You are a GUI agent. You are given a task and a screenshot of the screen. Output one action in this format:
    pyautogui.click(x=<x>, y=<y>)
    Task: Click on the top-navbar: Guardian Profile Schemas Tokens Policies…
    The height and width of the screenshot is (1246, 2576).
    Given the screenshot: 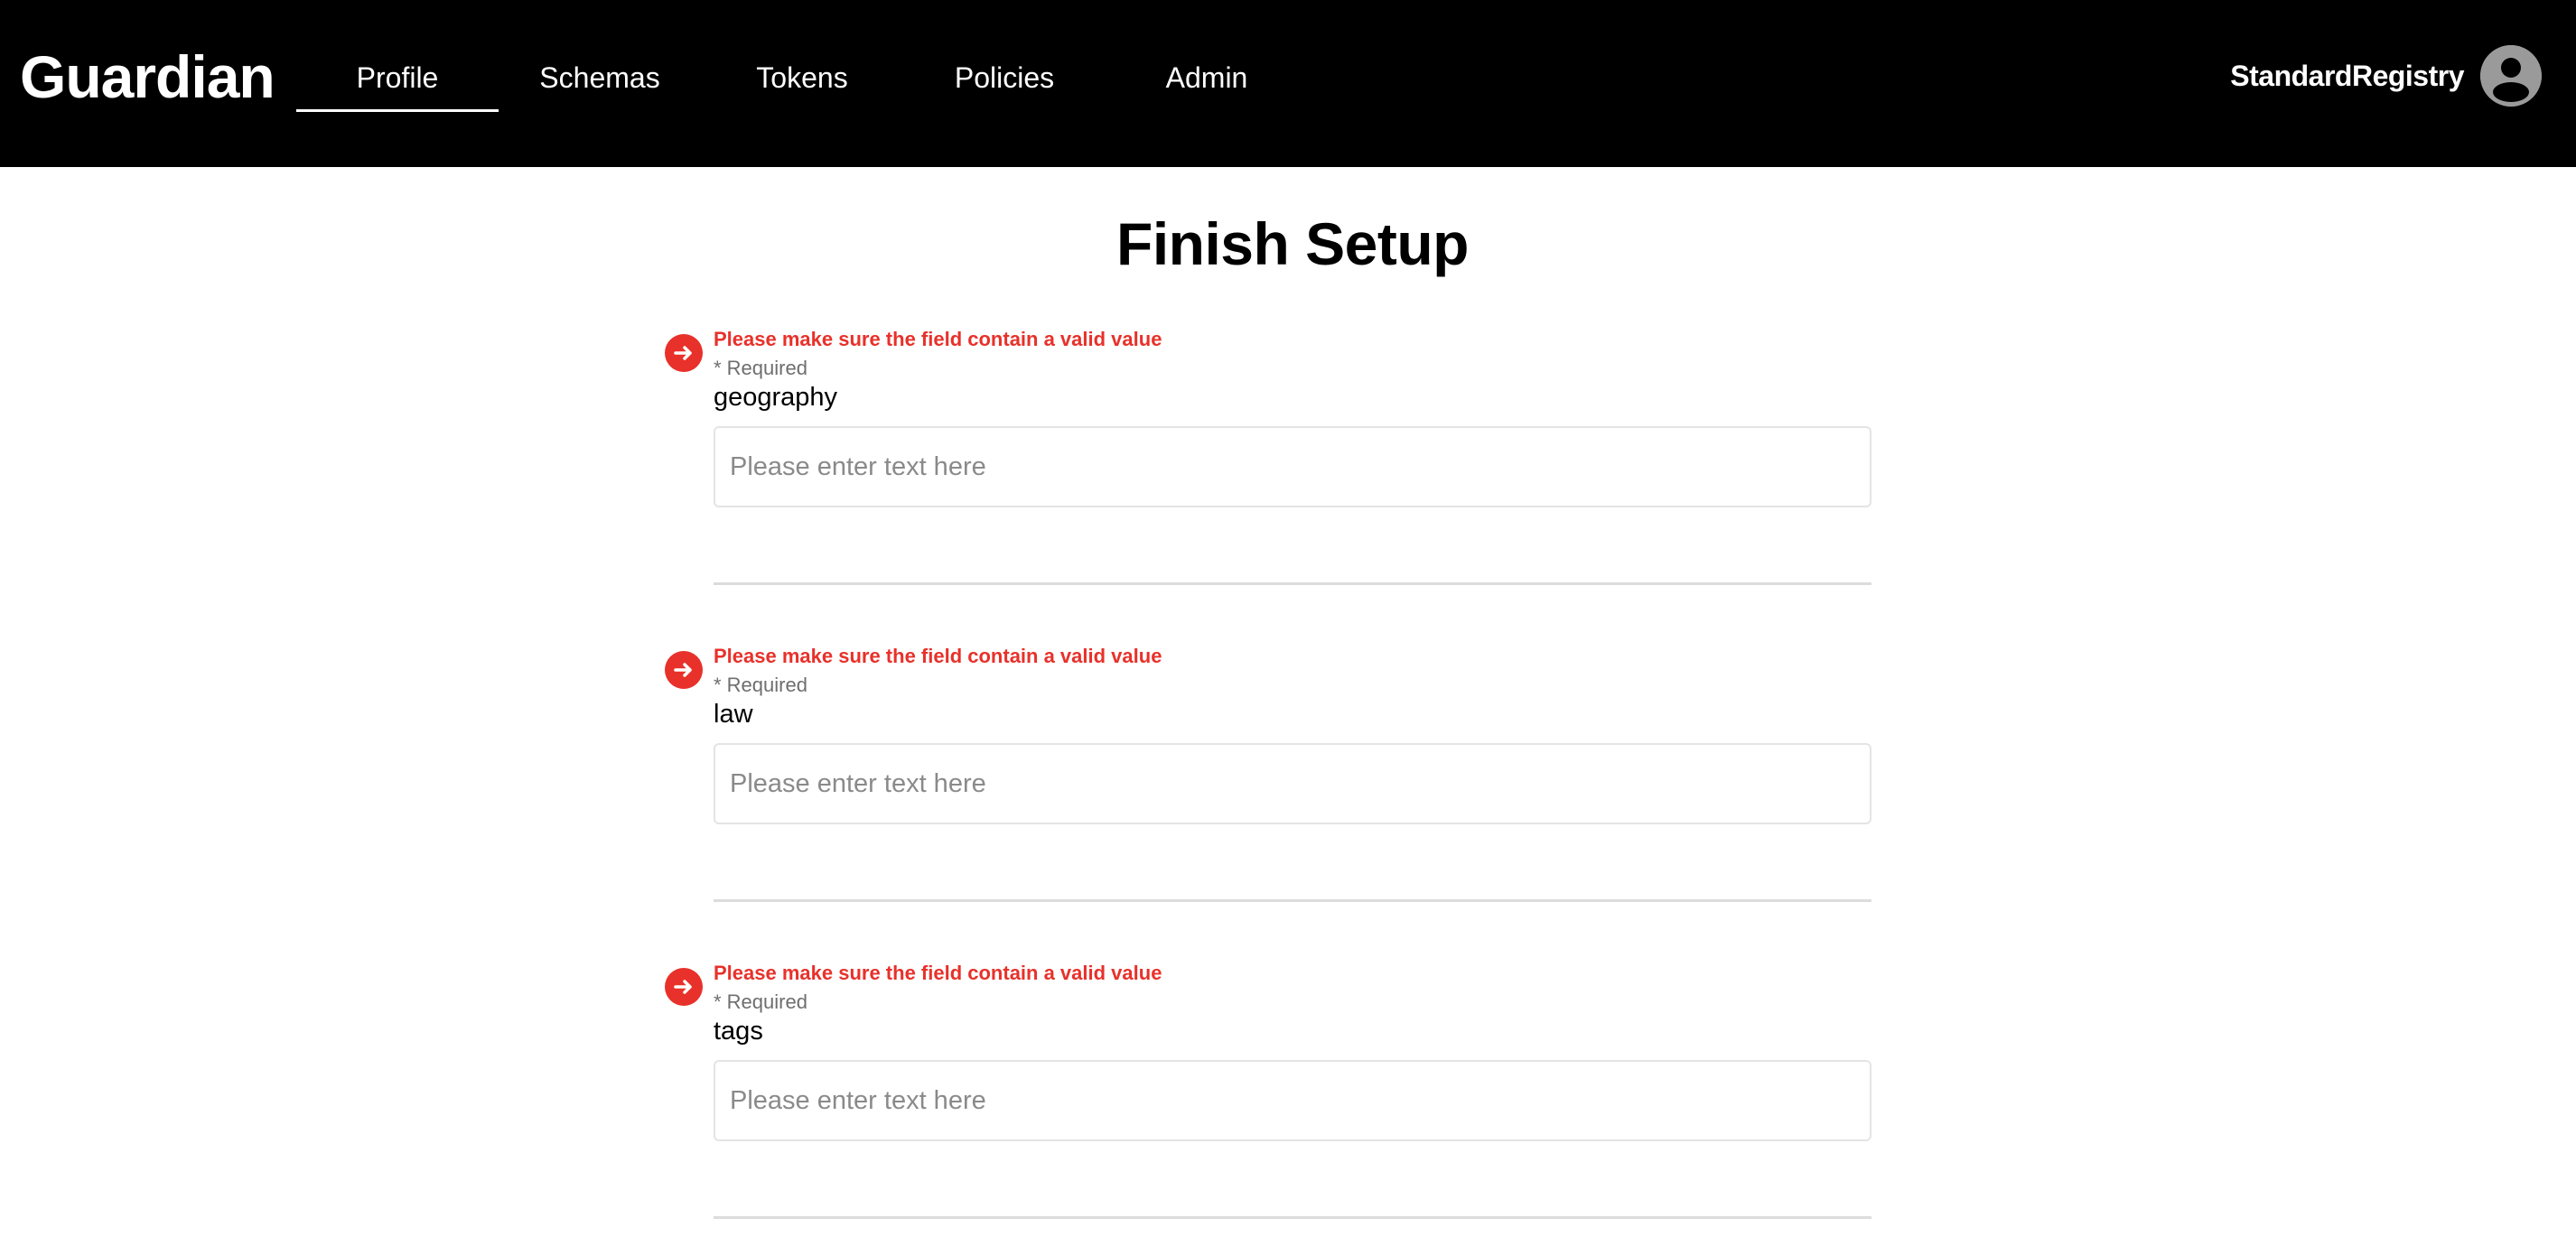 What is the action you would take?
    pyautogui.click(x=1288, y=83)
    